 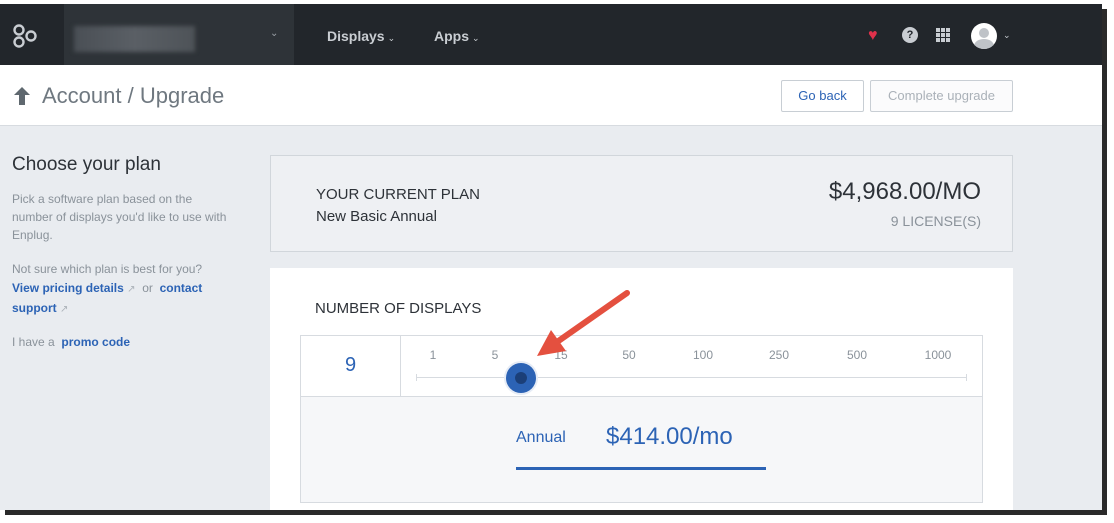 I want to click on heart-icon: ♥, so click(x=873, y=36).